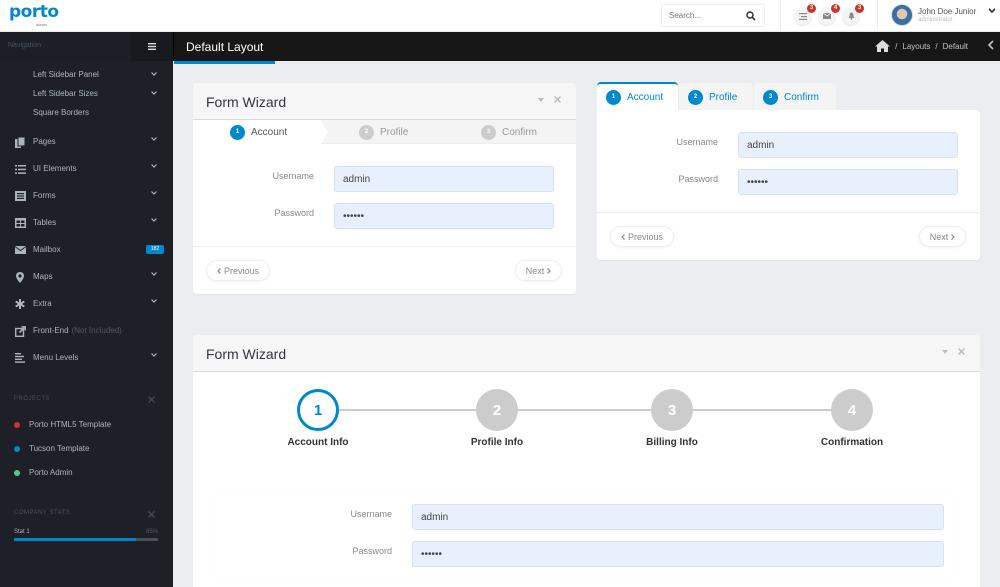 The width and height of the screenshot is (1000, 587). Describe the element at coordinates (497, 410) in the screenshot. I see `wizard-step-2: 2` at that location.